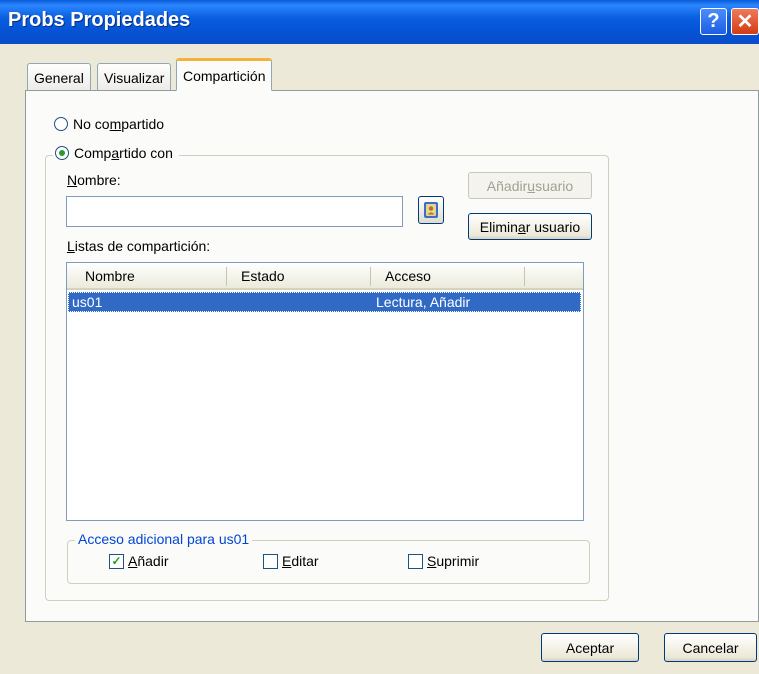  I want to click on tab-visualizar: Visualizar, so click(134, 77).